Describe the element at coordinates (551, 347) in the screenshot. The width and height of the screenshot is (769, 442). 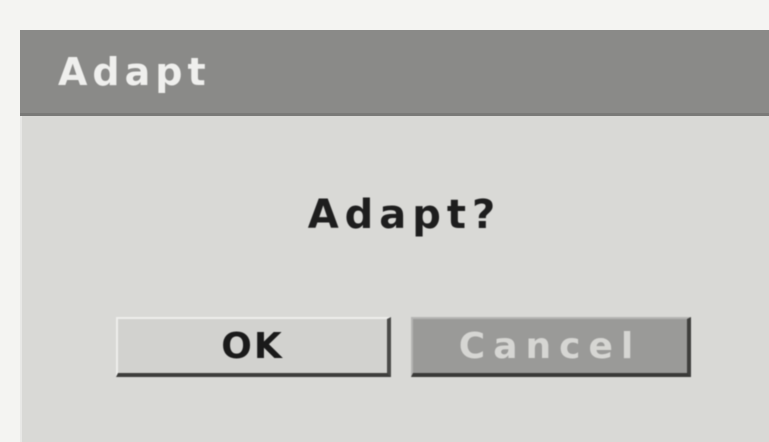
I see `cancel-button: Cancel` at that location.